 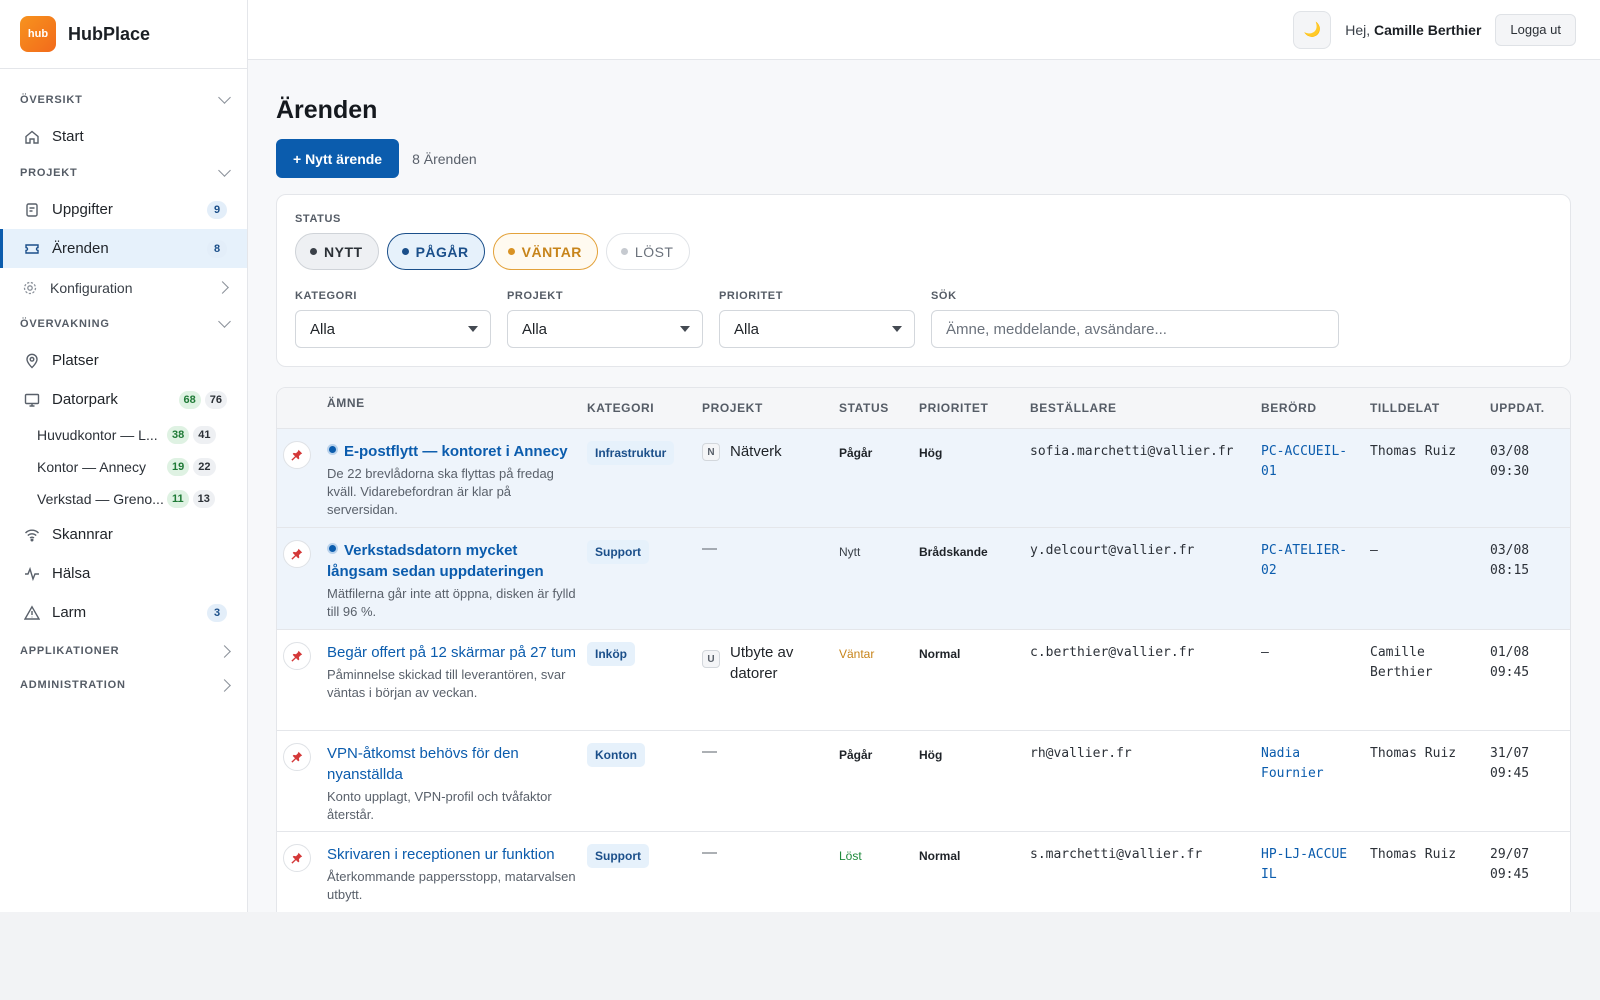 I want to click on assignee: Thomas Ruiz, so click(x=1413, y=753).